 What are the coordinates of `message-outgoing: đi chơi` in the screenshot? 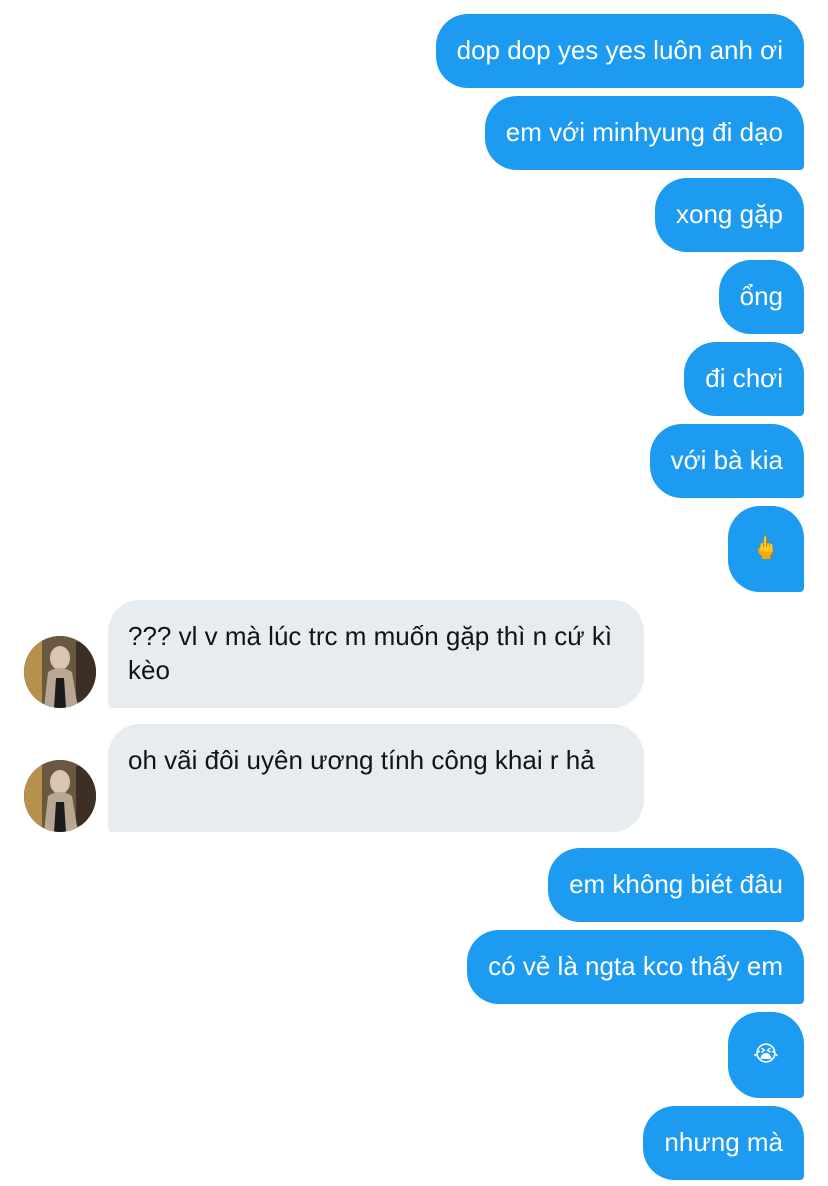 It's located at (744, 379).